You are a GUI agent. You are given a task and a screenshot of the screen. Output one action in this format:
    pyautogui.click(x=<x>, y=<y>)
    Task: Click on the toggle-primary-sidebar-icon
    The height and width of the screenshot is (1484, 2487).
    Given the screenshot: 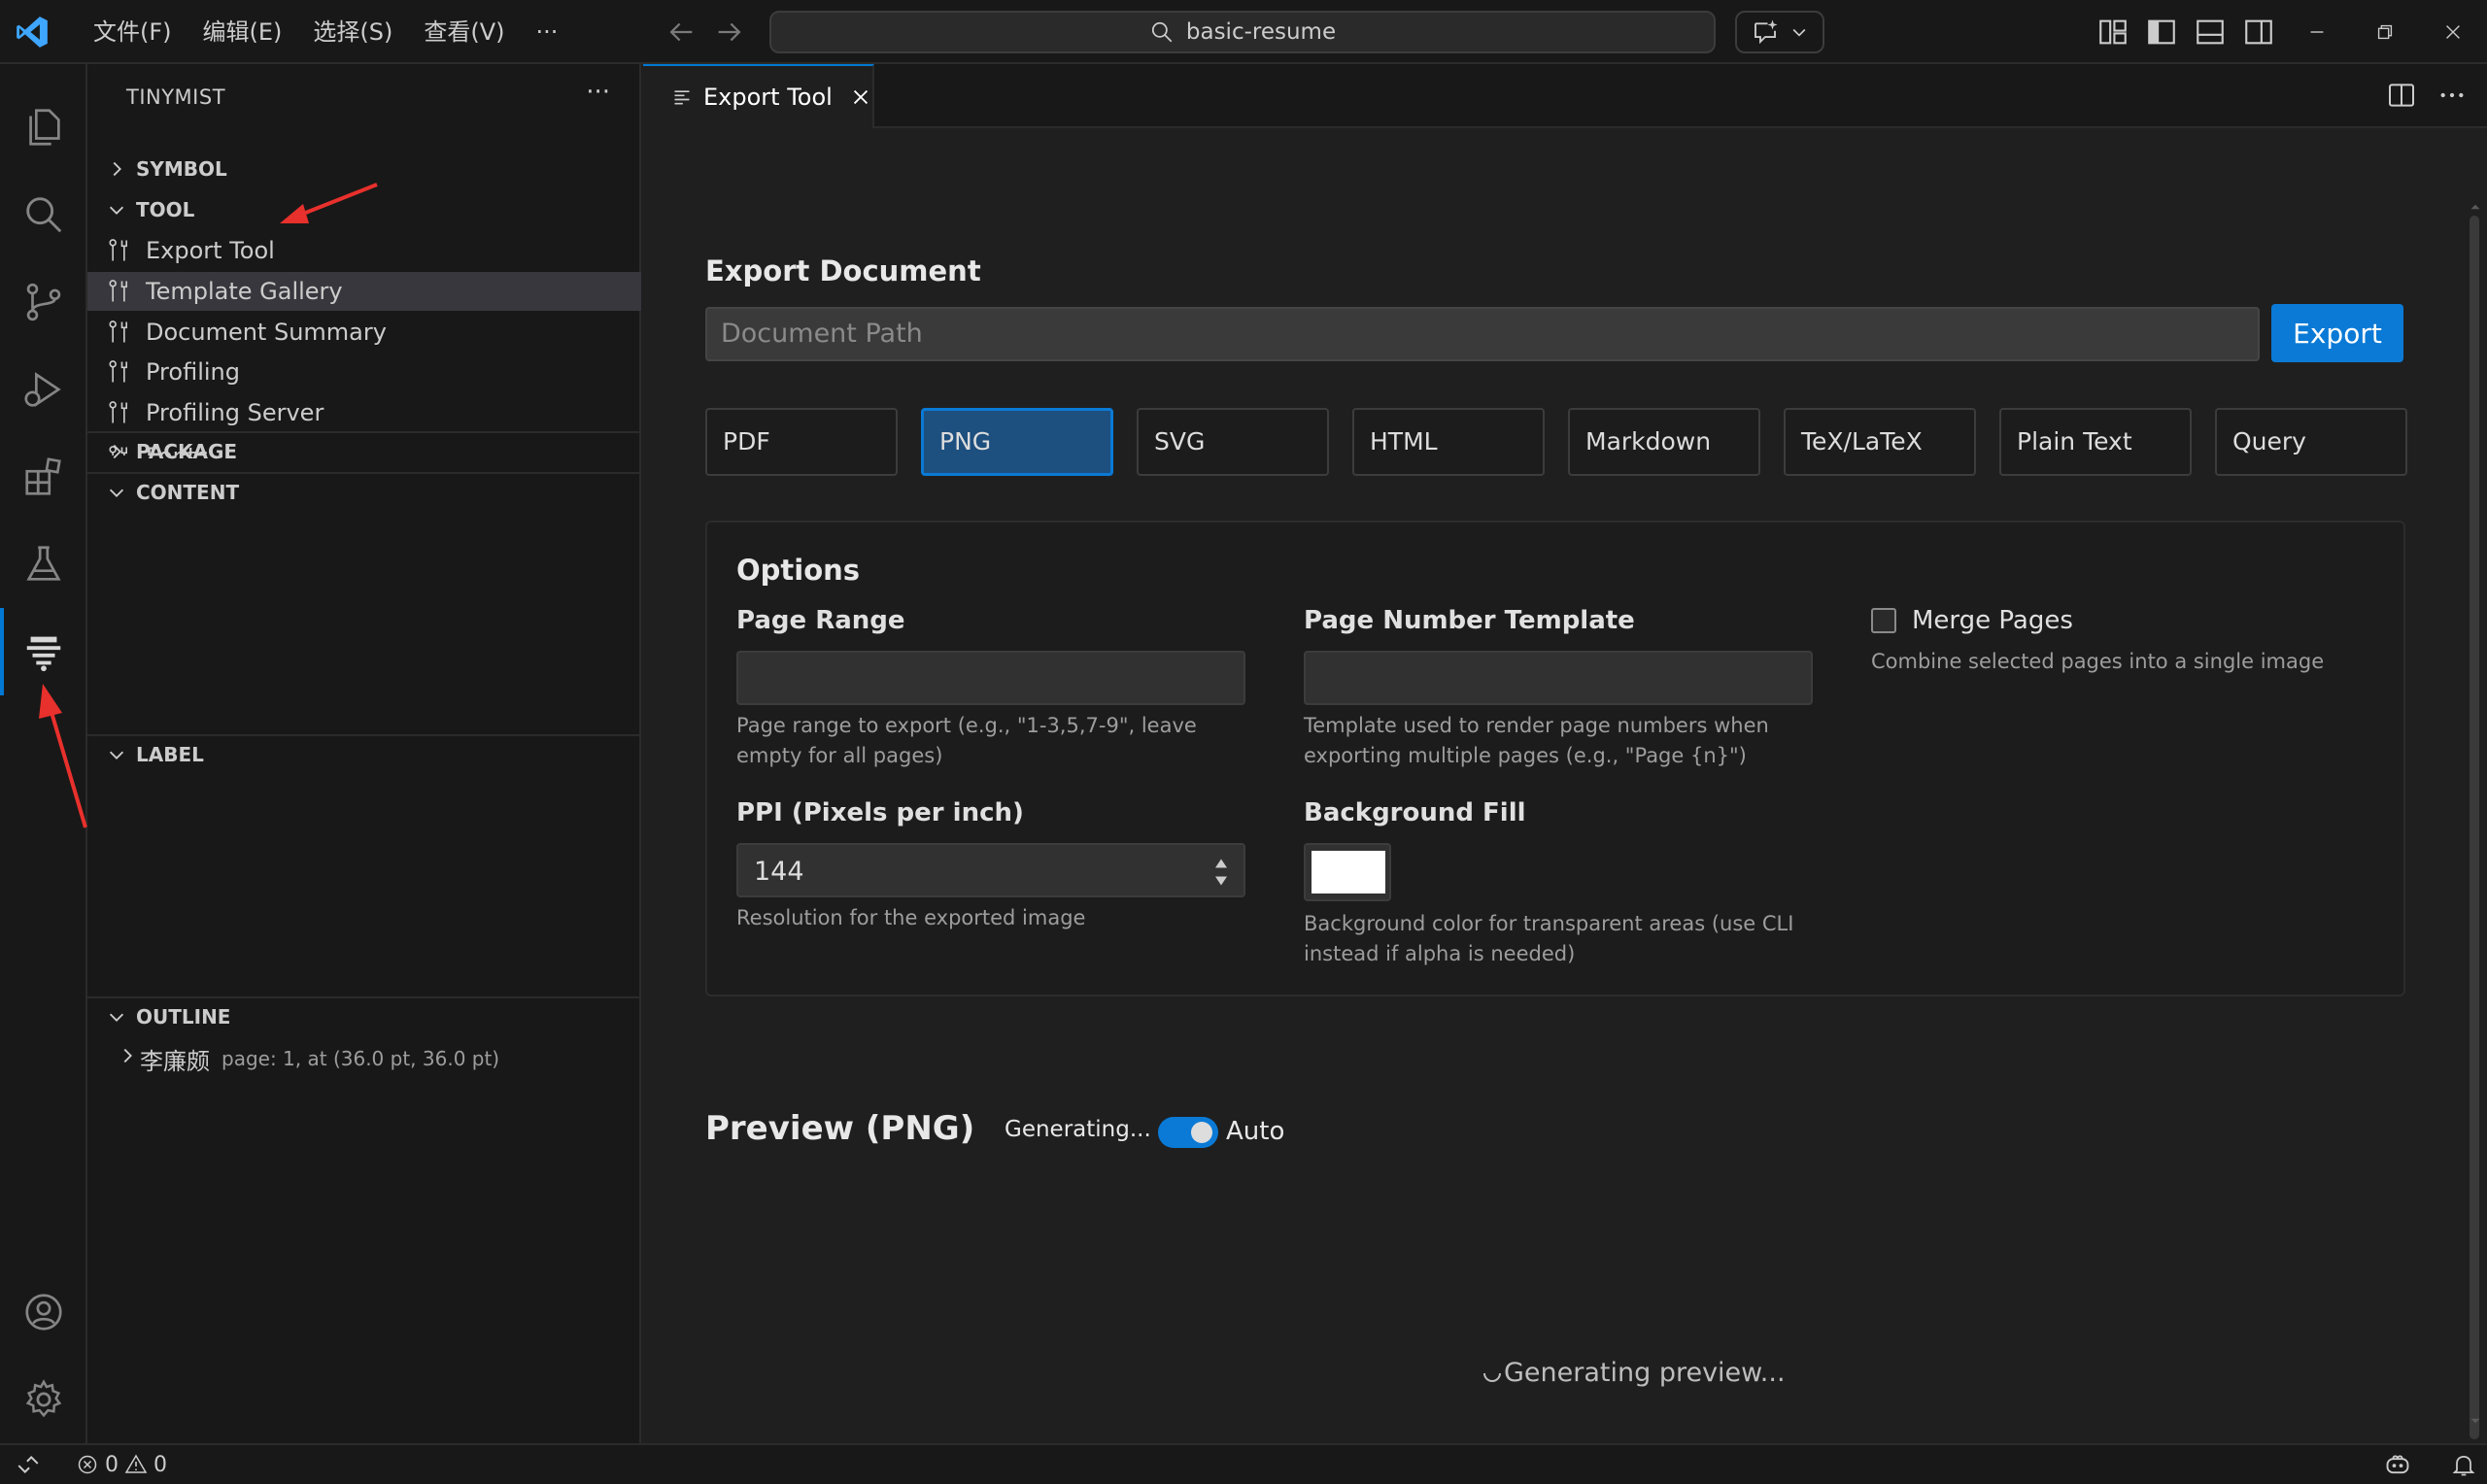 What is the action you would take?
    pyautogui.click(x=2161, y=32)
    